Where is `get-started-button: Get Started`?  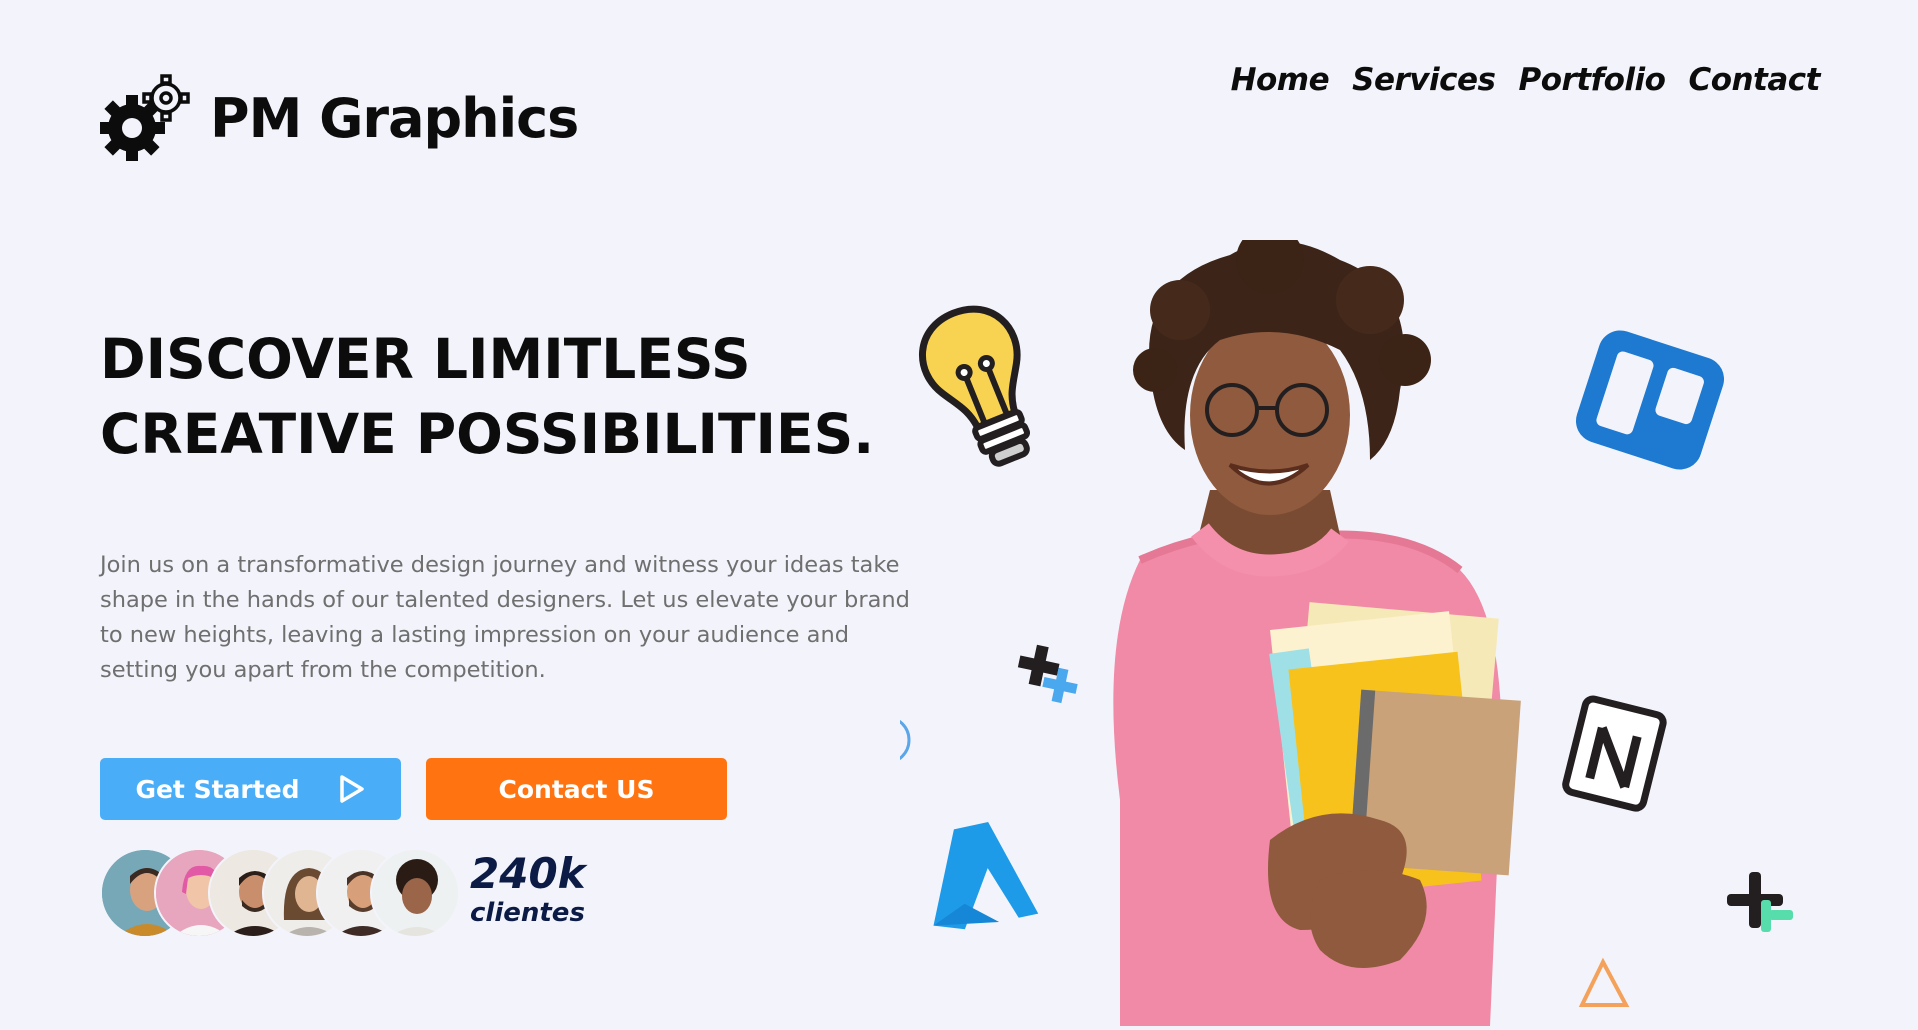
get-started-button: Get Started is located at coordinates (250, 789).